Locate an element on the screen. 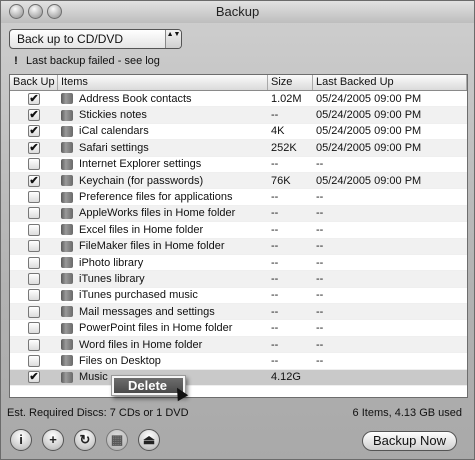 This screenshot has width=475, height=460. item-cell: PowerPoint files in Home folder is located at coordinates (163, 328).